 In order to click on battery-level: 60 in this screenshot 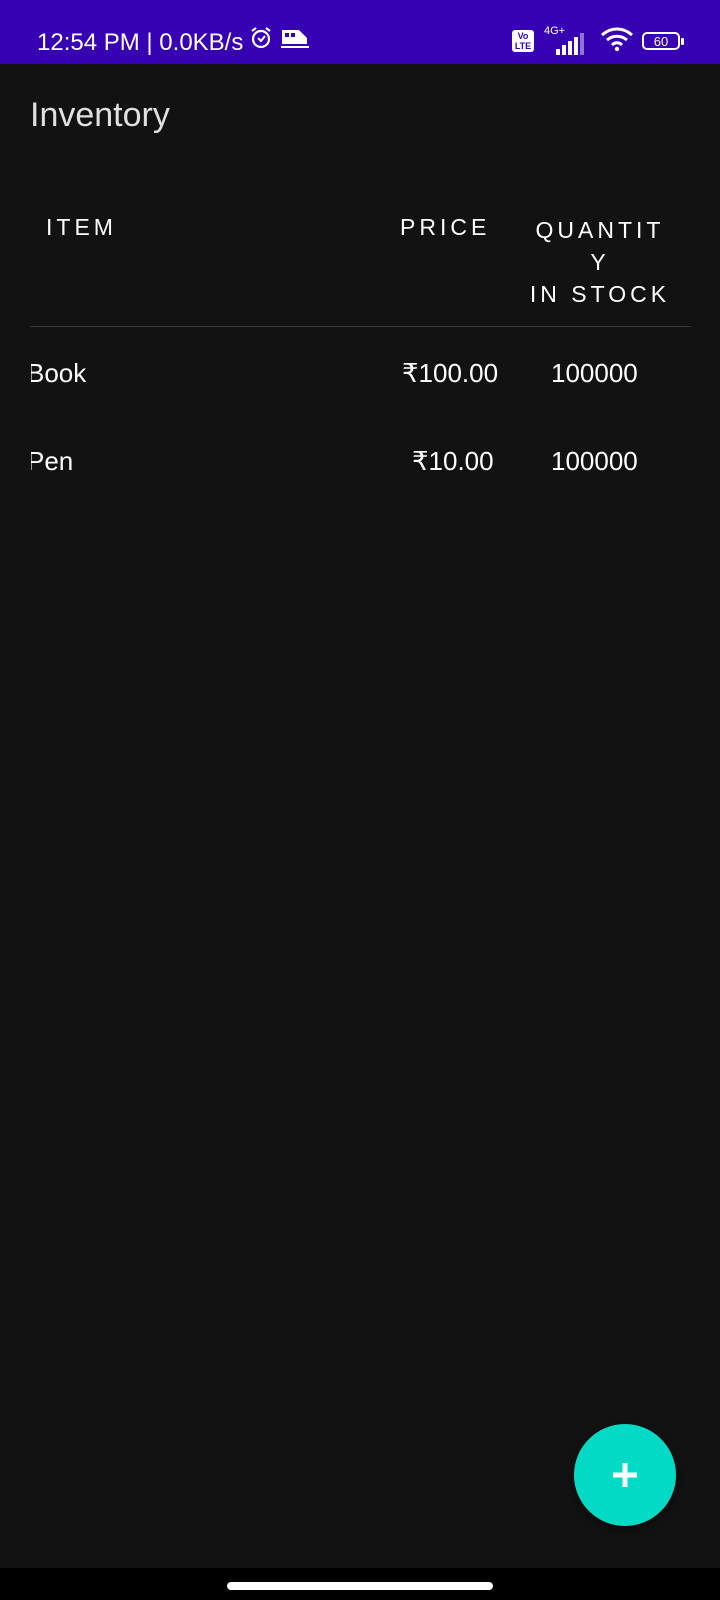, I will do `click(661, 41)`.